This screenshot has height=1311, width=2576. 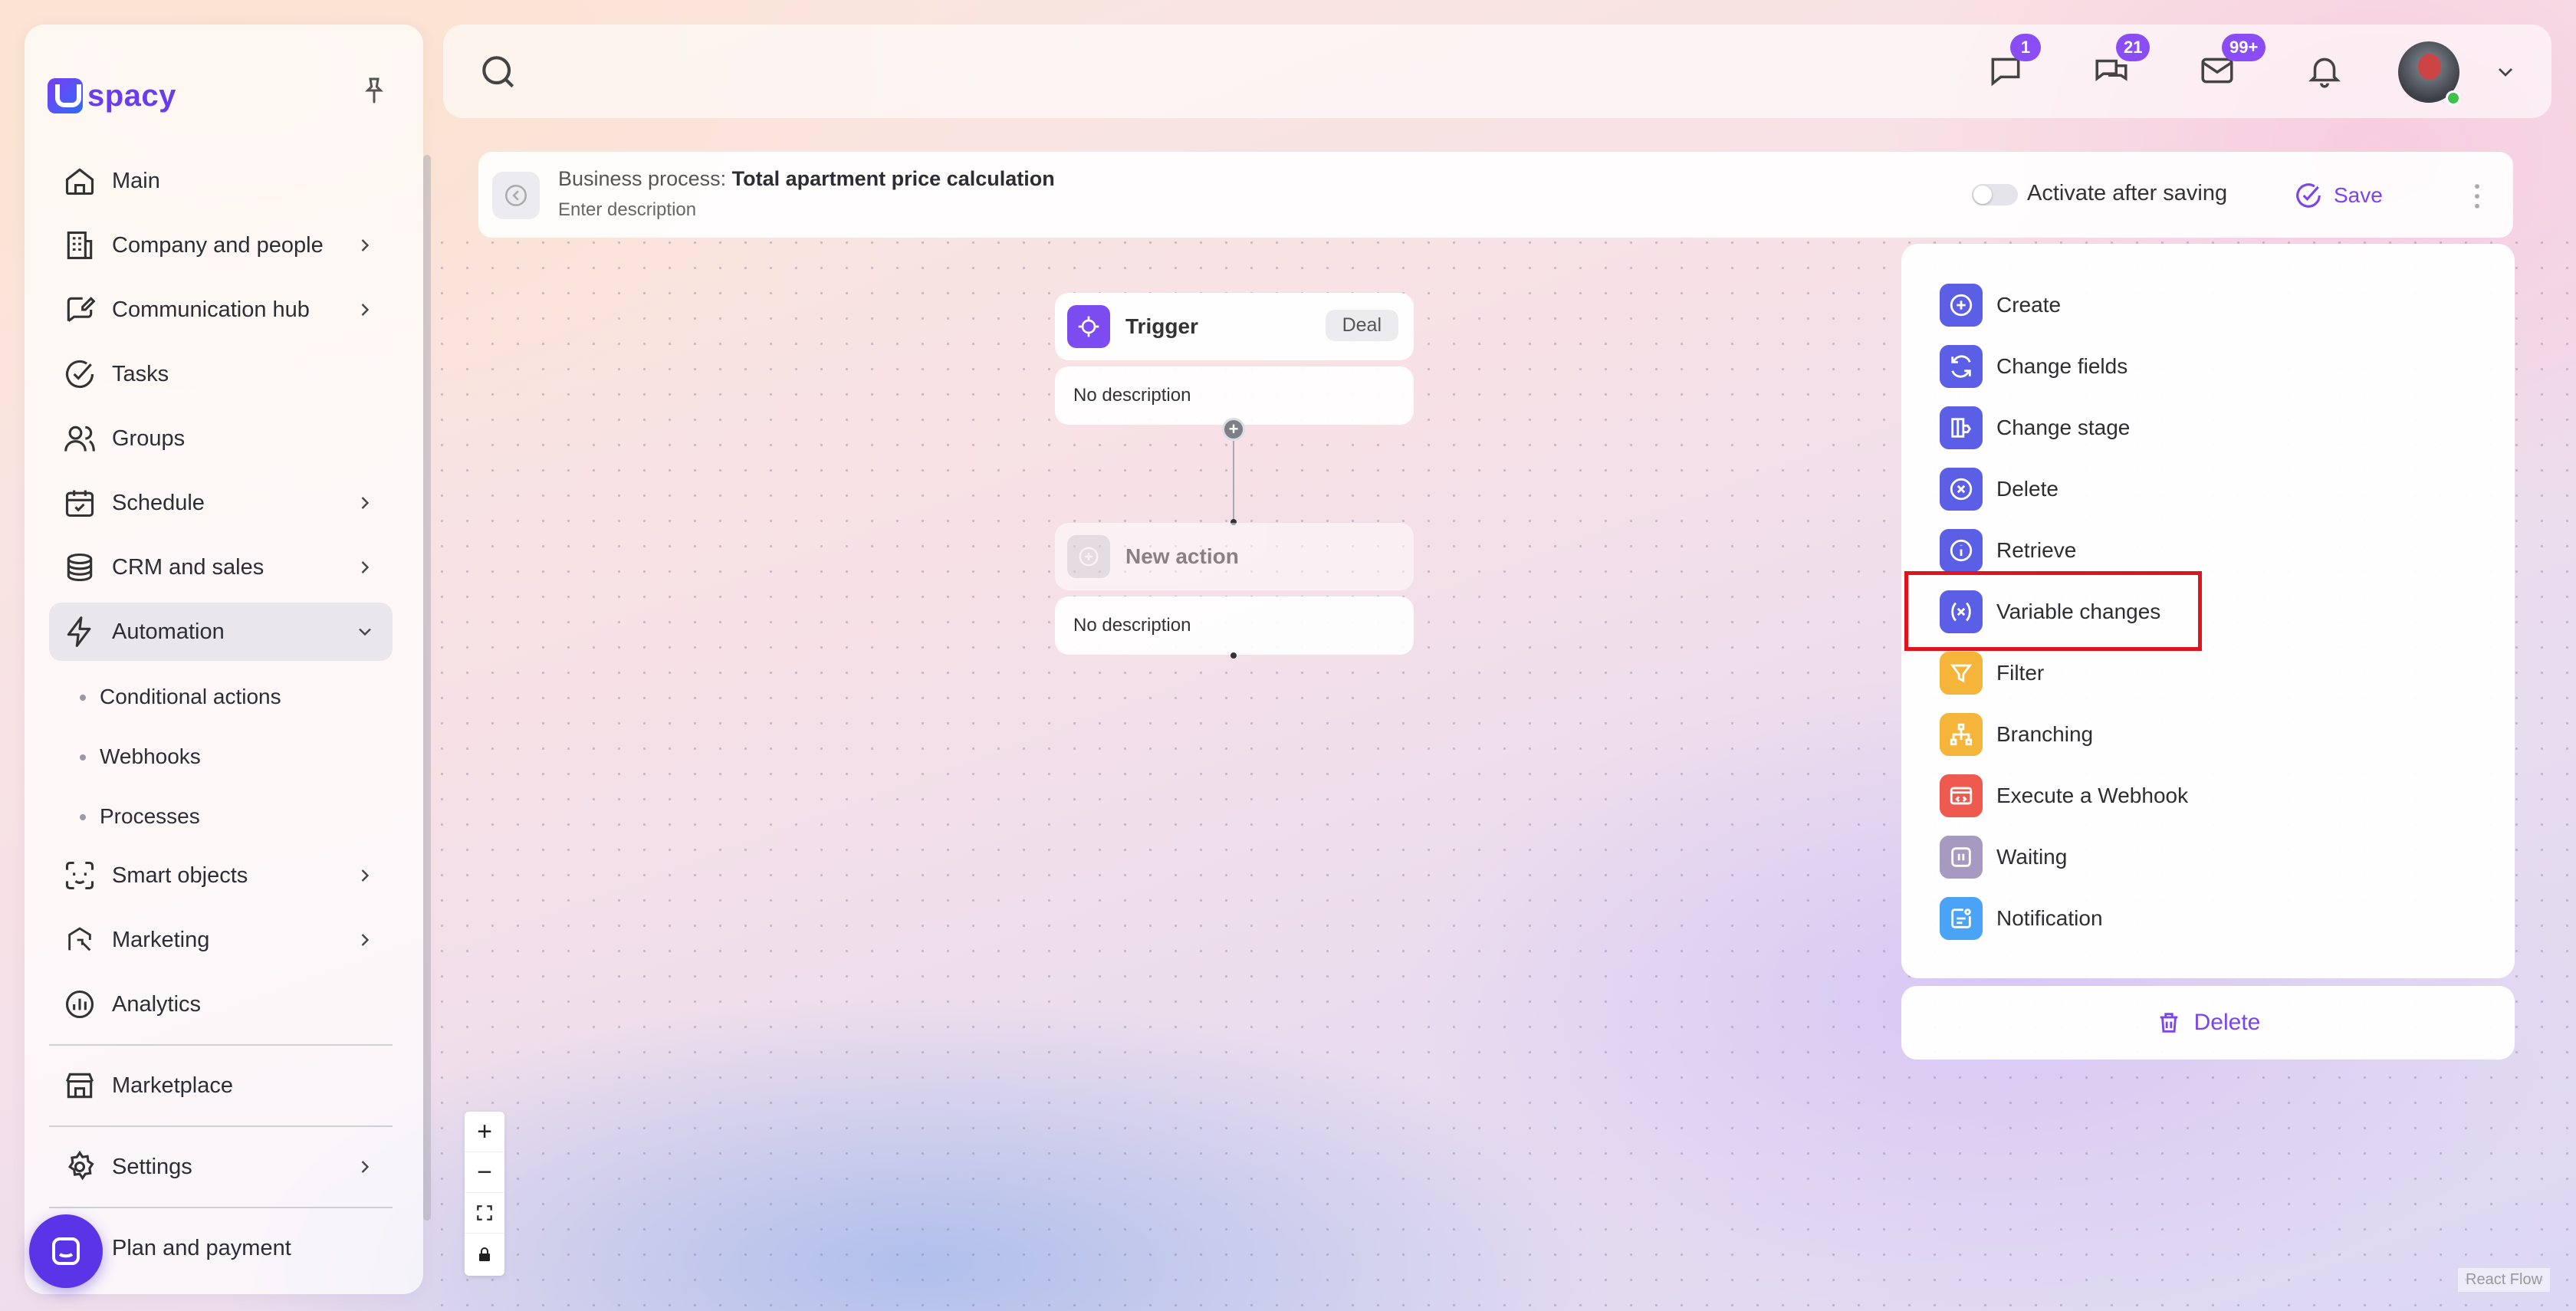 What do you see at coordinates (80, 503) in the screenshot?
I see `calendar-icon` at bounding box center [80, 503].